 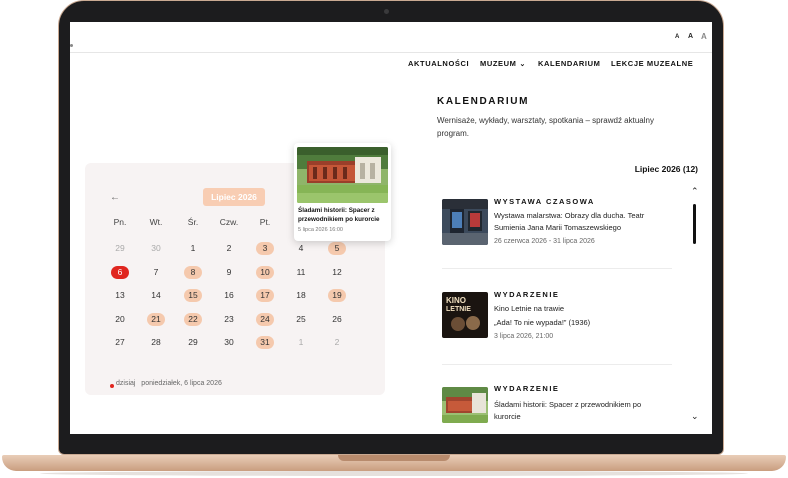 I want to click on popup-image, so click(x=342, y=175).